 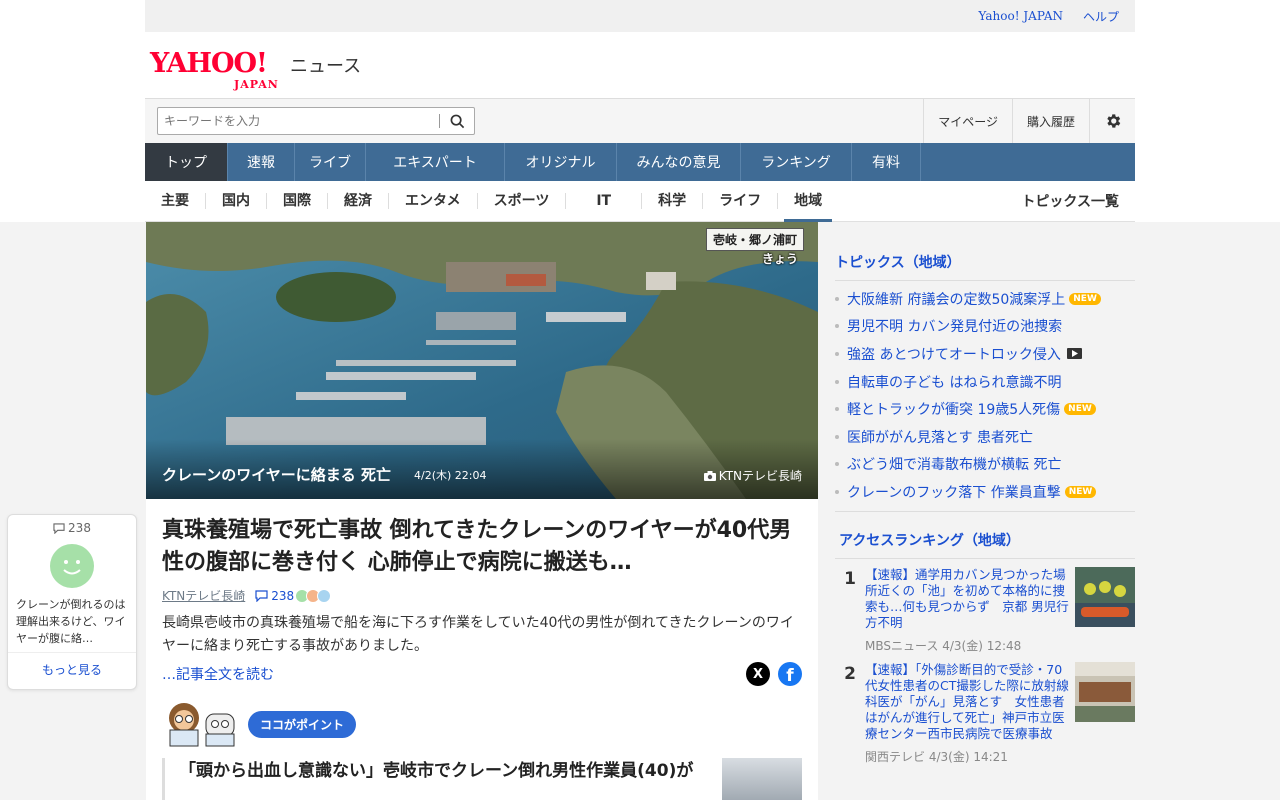 What do you see at coordinates (956, 299) in the screenshot?
I see `topic-title: 大阪維新 府議会の定数50減案浮上` at bounding box center [956, 299].